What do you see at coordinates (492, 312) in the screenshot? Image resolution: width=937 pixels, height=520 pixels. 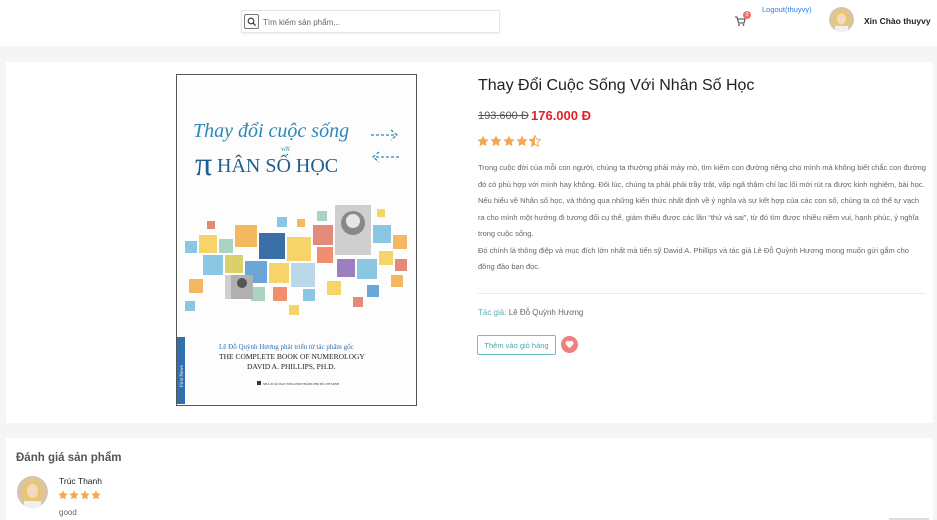 I see `author-label: Tác giả:` at bounding box center [492, 312].